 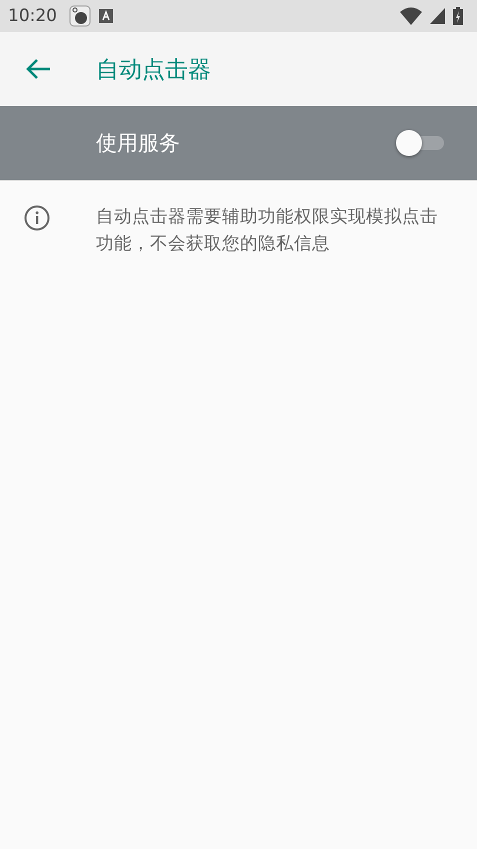 I want to click on signal-icon, so click(x=437, y=16).